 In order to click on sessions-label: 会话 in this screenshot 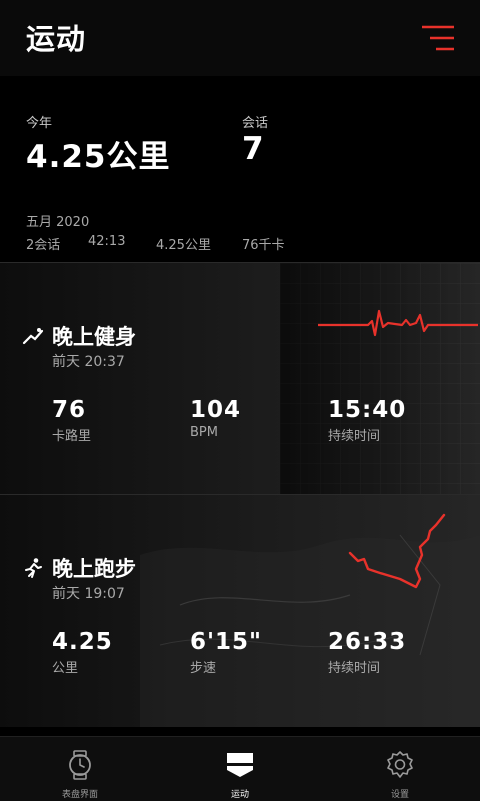, I will do `click(255, 123)`.